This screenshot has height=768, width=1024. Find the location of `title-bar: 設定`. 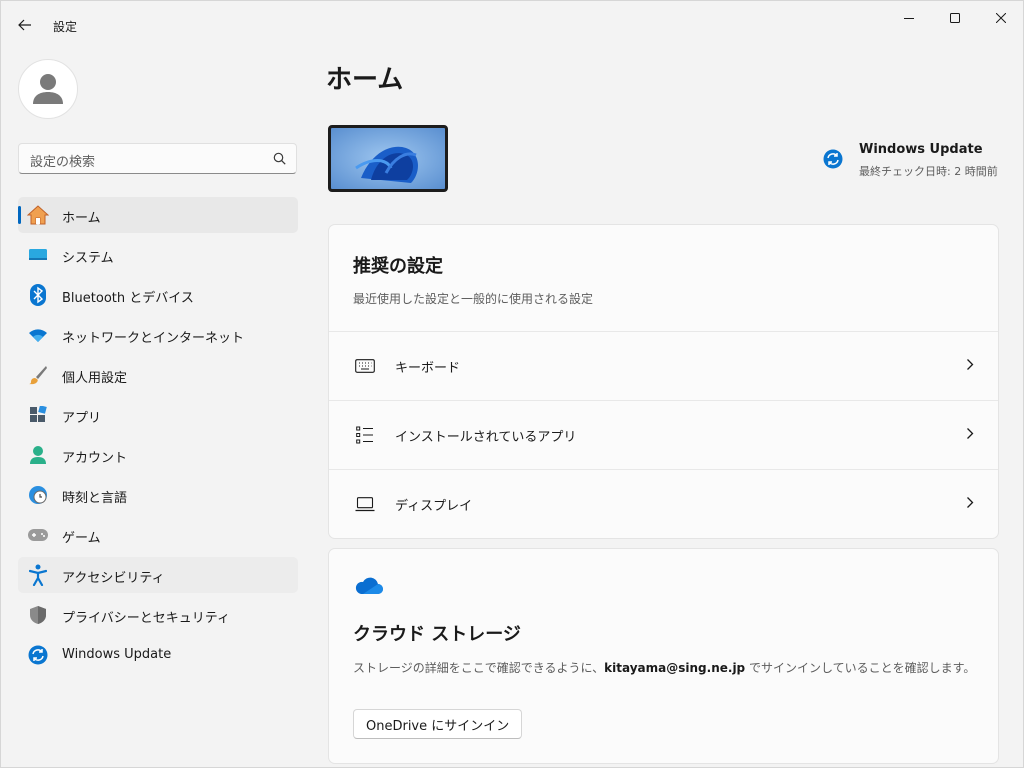

title-bar: 設定 is located at coordinates (512, 25).